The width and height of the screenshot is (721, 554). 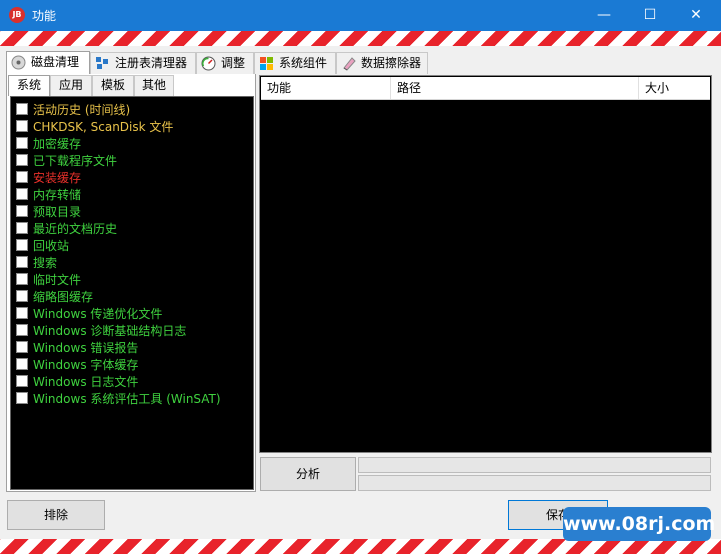 I want to click on item-label: Windows 日志文件, so click(x=86, y=382).